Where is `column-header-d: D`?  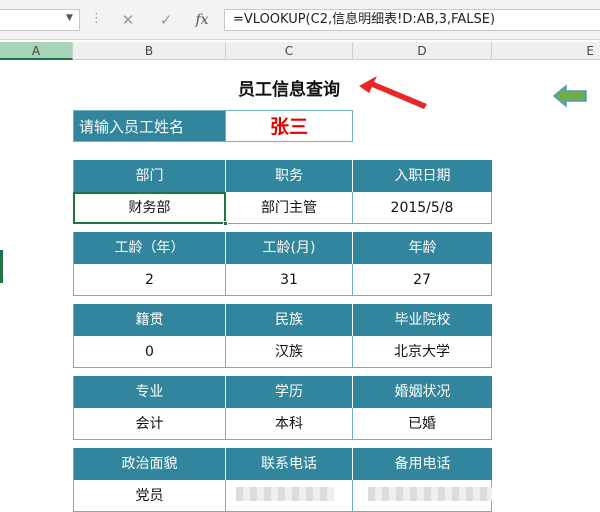 column-header-d: D is located at coordinates (422, 51).